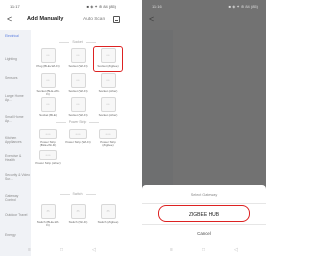 The height and width of the screenshot is (256, 320). What do you see at coordinates (204, 233) in the screenshot?
I see `cancel-button: Cancel` at bounding box center [204, 233].